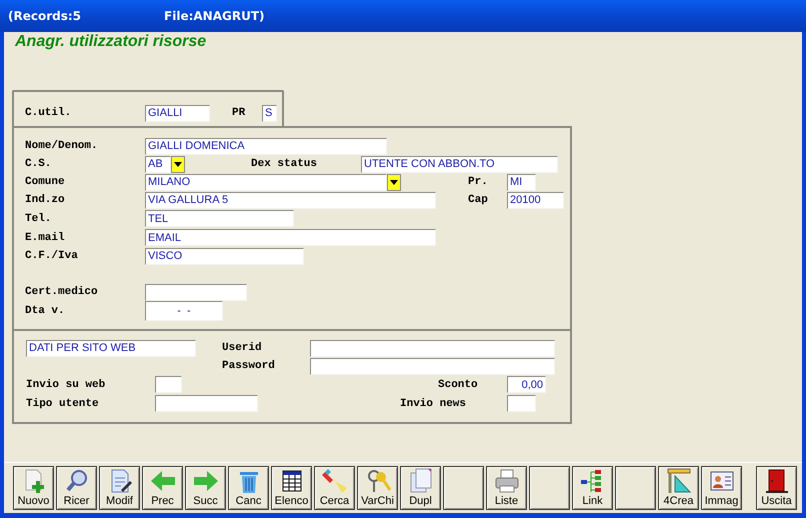 The height and width of the screenshot is (518, 806). What do you see at coordinates (224, 256) in the screenshot?
I see `input-field: VISCO` at bounding box center [224, 256].